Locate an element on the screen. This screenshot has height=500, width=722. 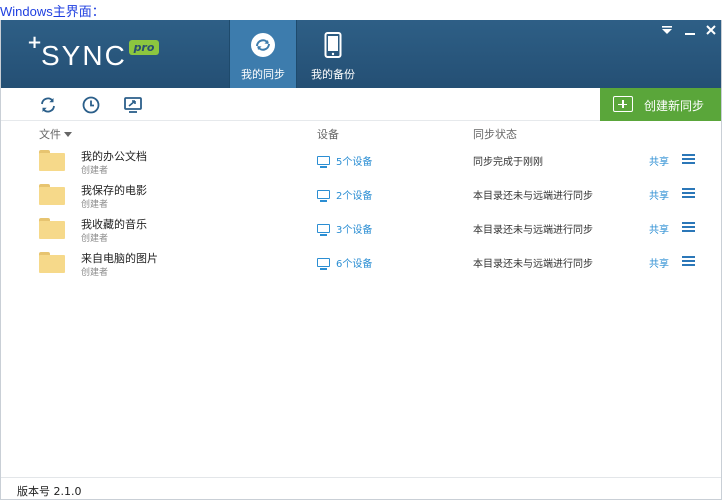
tab-my-sync: 我的同步 is located at coordinates (263, 54).